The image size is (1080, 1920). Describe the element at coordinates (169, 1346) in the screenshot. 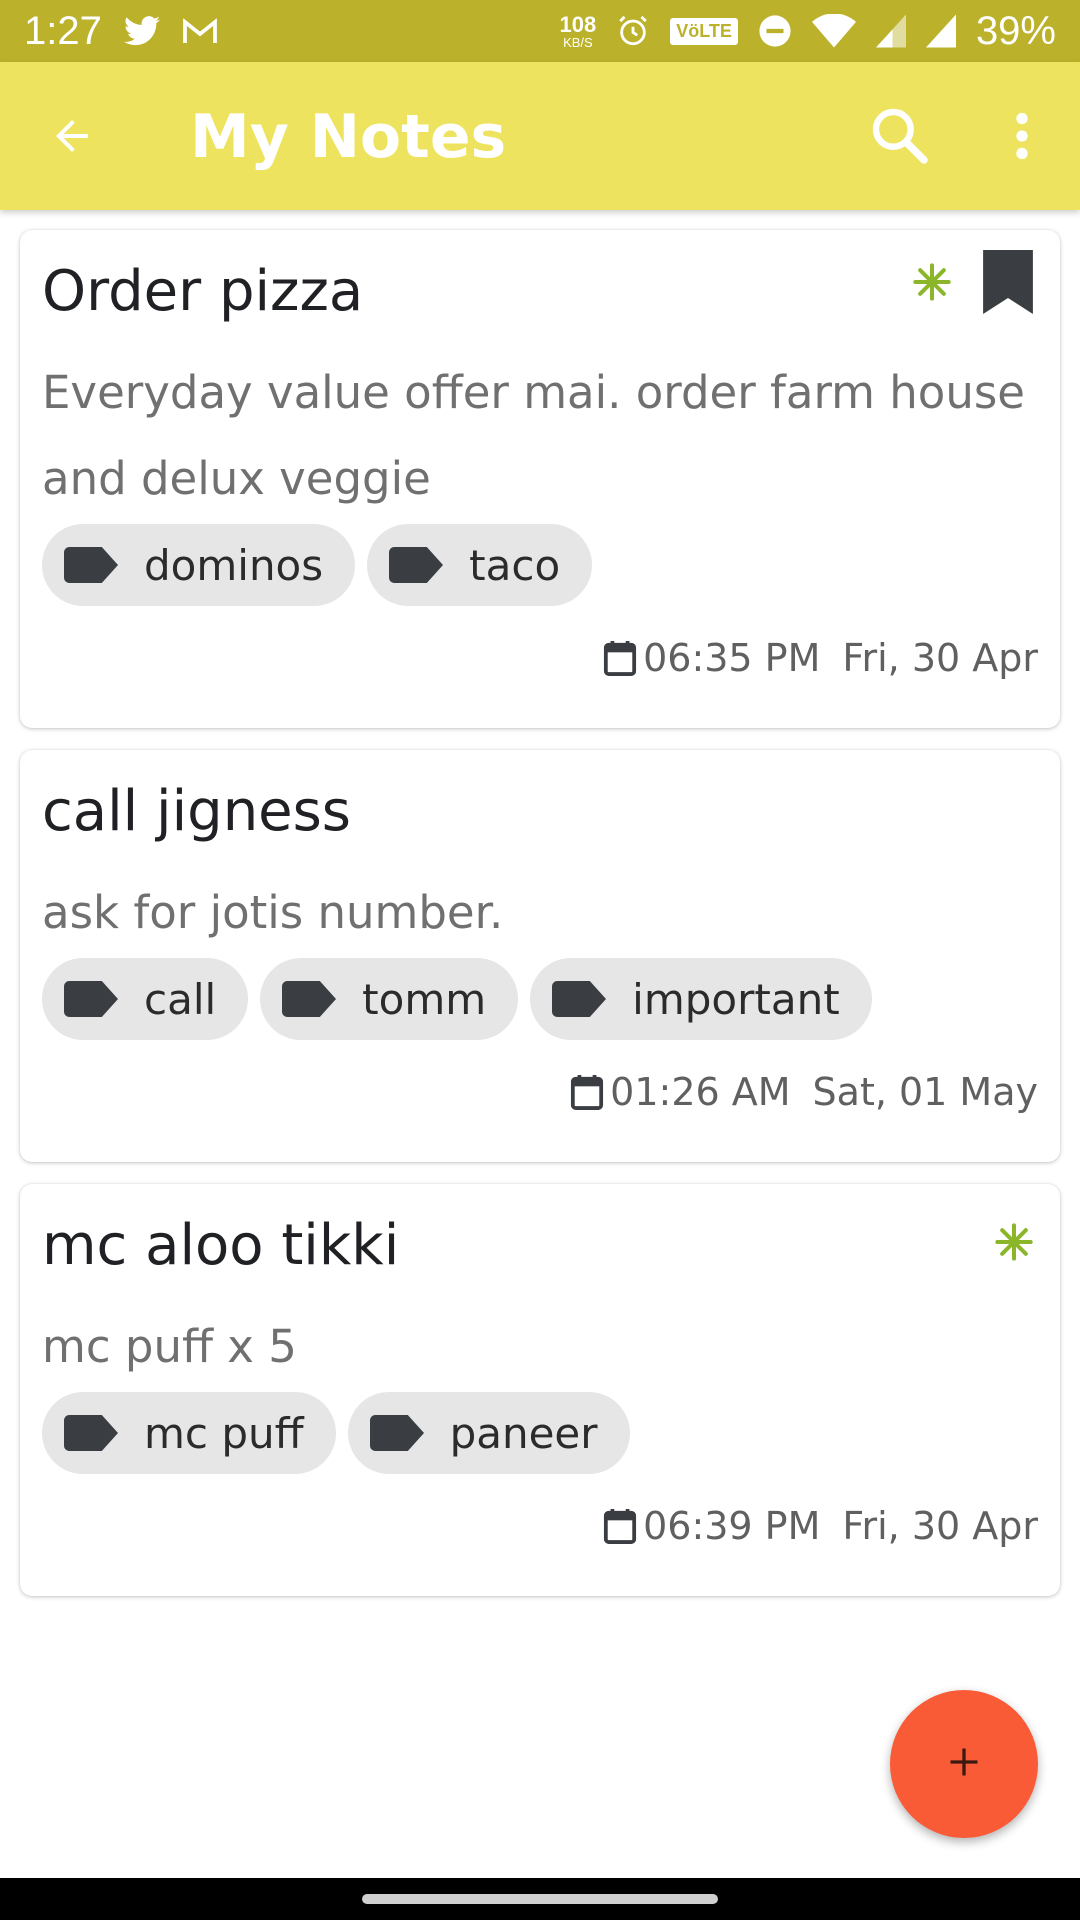

I see `note-body: mc puff x 5` at that location.